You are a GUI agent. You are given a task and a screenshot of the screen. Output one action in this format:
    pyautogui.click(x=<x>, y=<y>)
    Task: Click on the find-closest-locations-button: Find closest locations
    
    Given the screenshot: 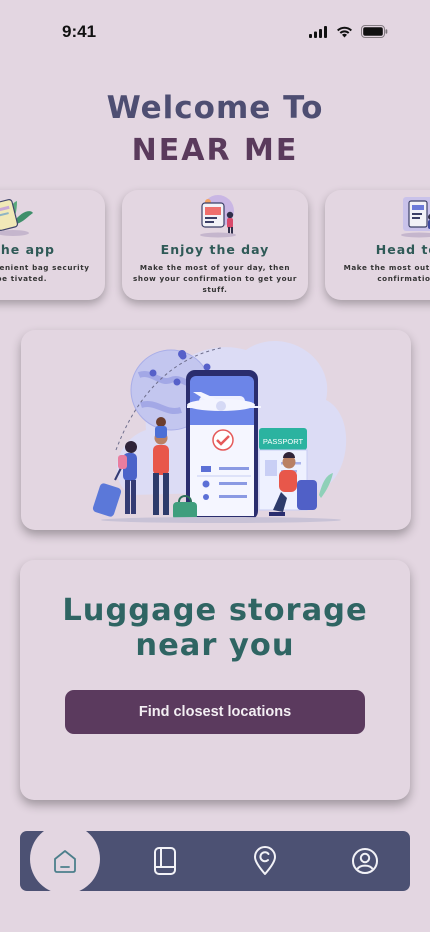 What is the action you would take?
    pyautogui.click(x=215, y=712)
    